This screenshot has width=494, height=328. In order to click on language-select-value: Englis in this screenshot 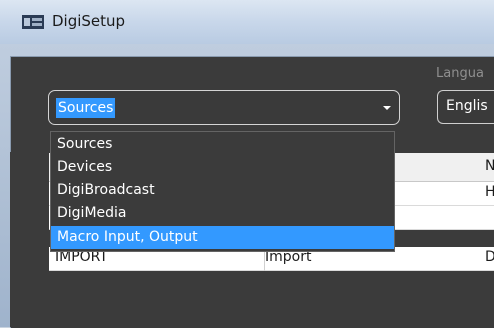, I will do `click(467, 106)`.